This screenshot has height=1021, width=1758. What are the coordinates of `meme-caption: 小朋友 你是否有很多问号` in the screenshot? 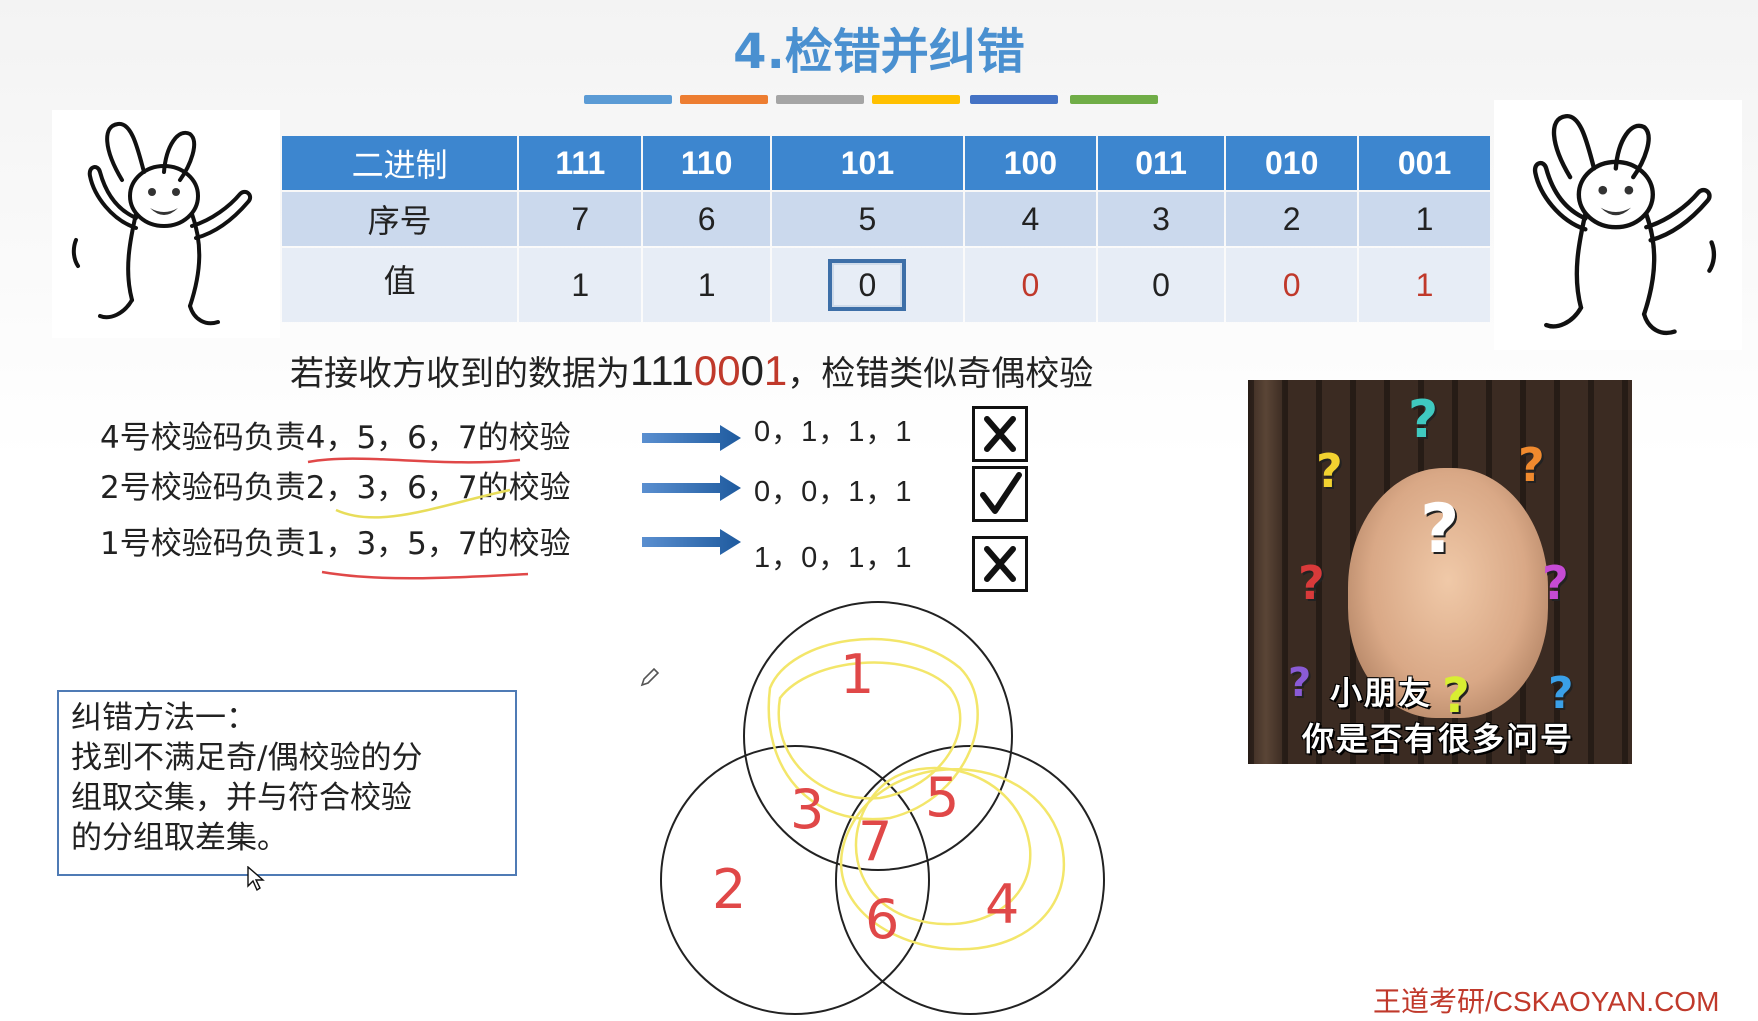 It's located at (1438, 716).